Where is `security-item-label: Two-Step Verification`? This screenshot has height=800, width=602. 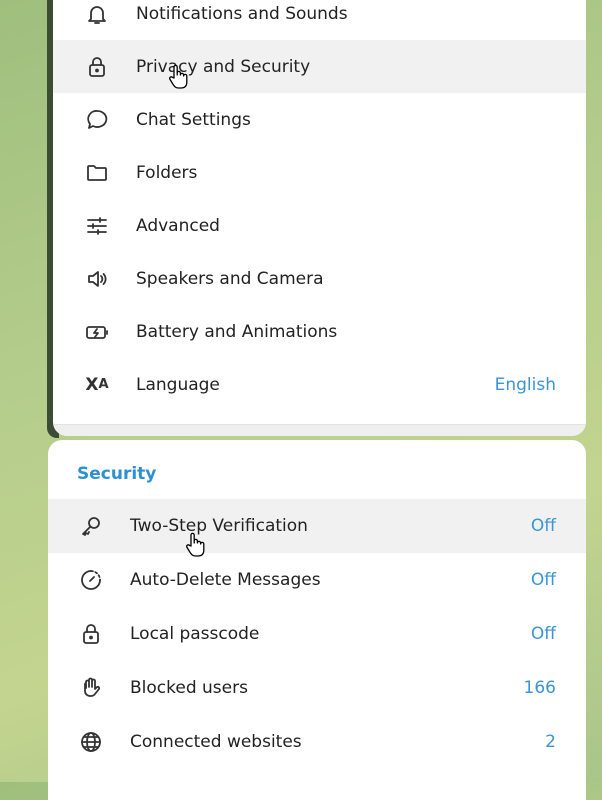 security-item-label: Two-Step Verification is located at coordinates (219, 526).